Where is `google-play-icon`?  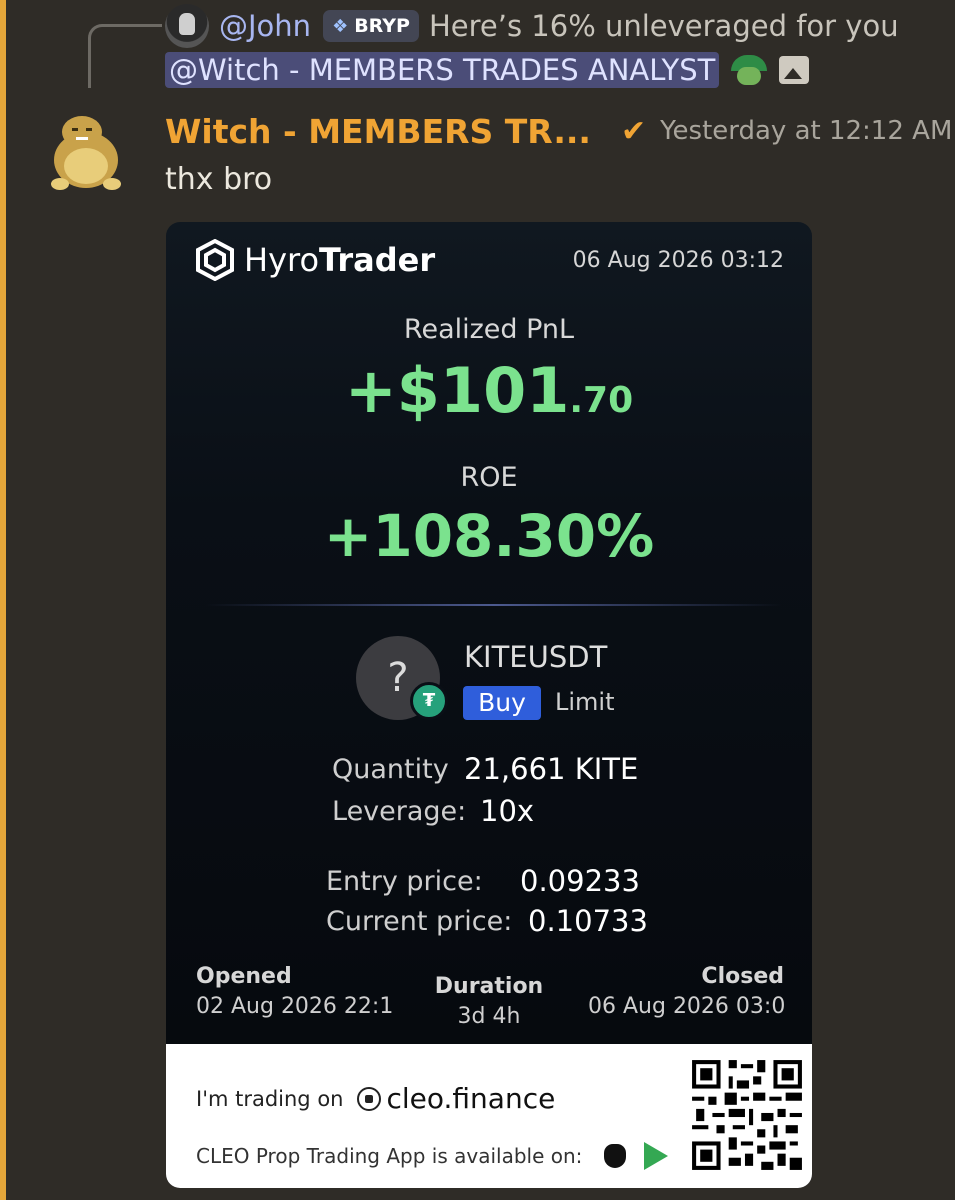 google-play-icon is located at coordinates (656, 1156).